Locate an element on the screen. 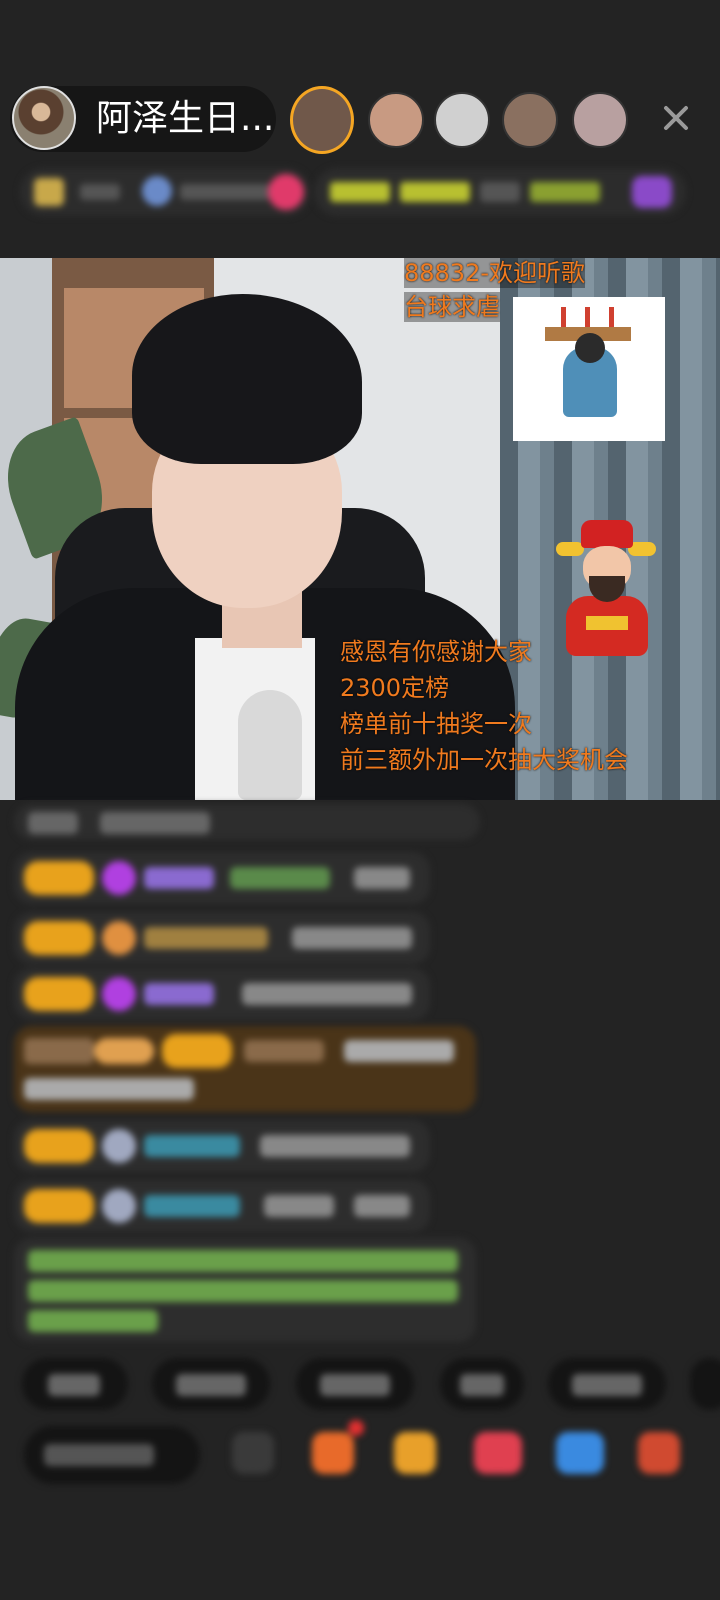 This screenshot has width=720, height=1600. package-icon is located at coordinates (415, 1453).